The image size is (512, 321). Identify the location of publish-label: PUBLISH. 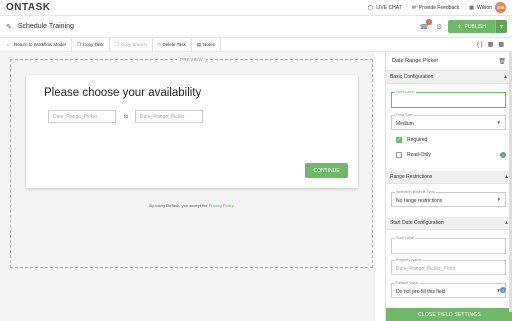
(475, 26).